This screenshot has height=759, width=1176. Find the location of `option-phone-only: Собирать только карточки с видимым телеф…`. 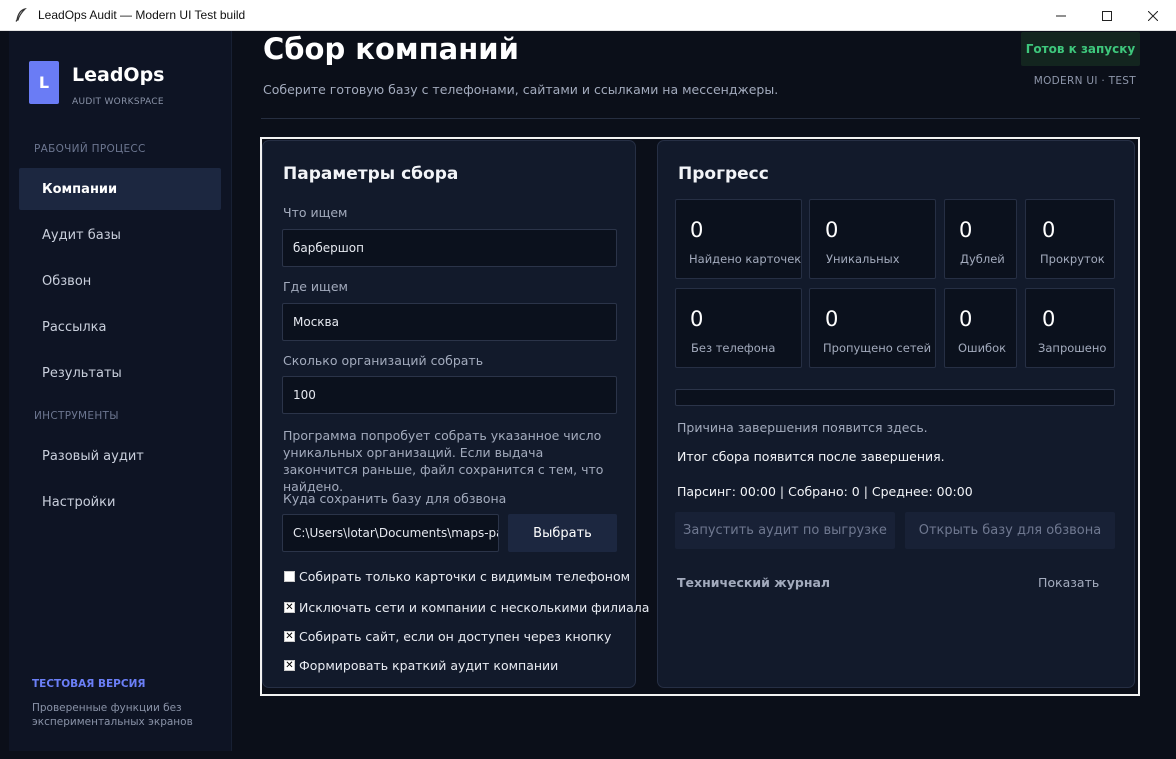

option-phone-only: Собирать только карточки с видимым телеф… is located at coordinates (457, 576).